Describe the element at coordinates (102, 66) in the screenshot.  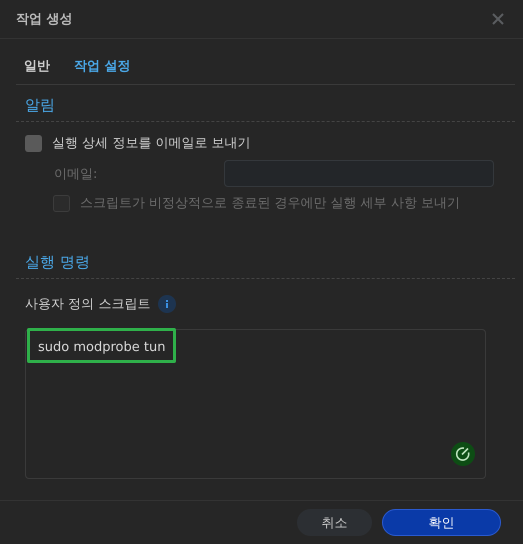
I see `tab: 작업 설정` at that location.